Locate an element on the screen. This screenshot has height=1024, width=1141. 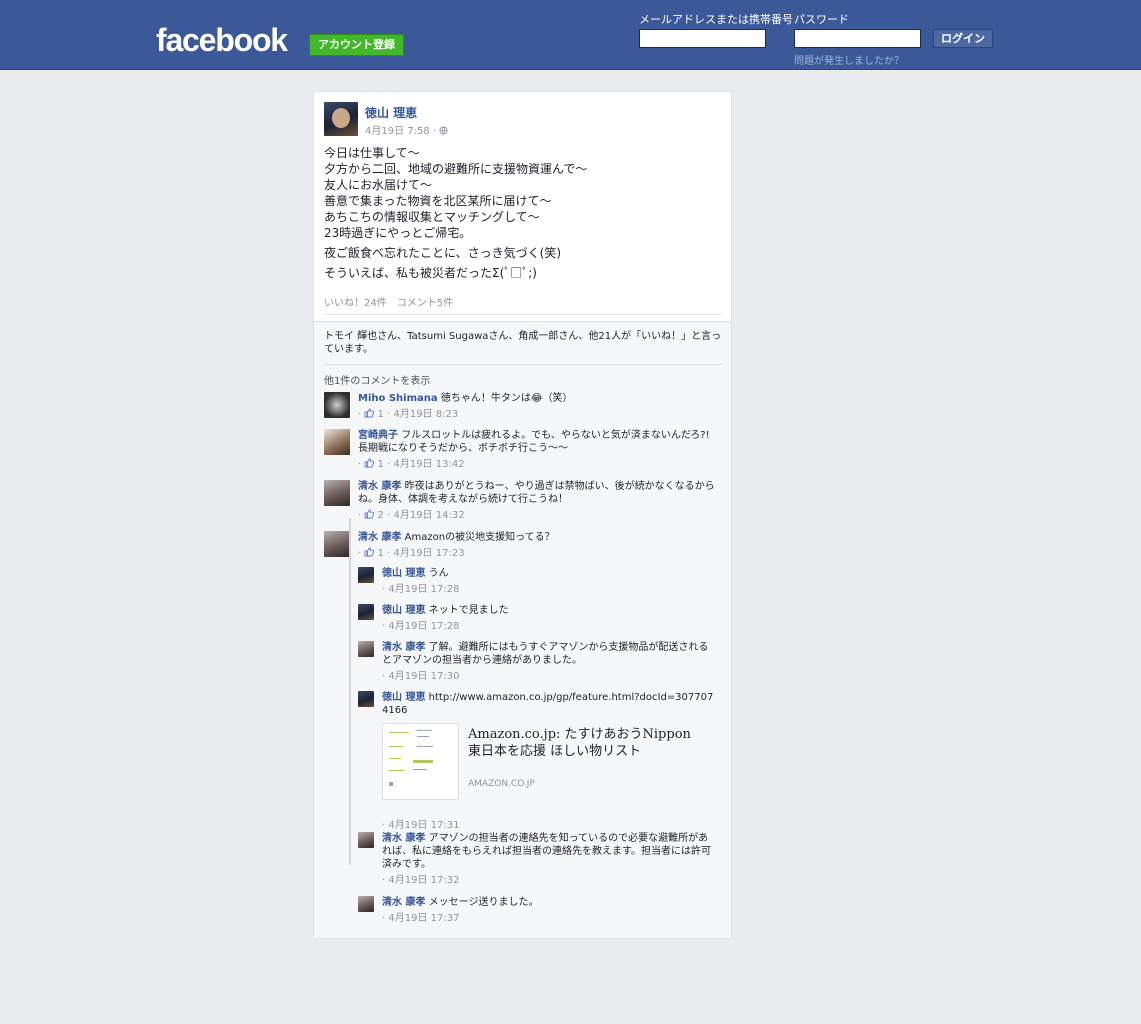
post-author: 徳山 理恵 is located at coordinates (391, 112).